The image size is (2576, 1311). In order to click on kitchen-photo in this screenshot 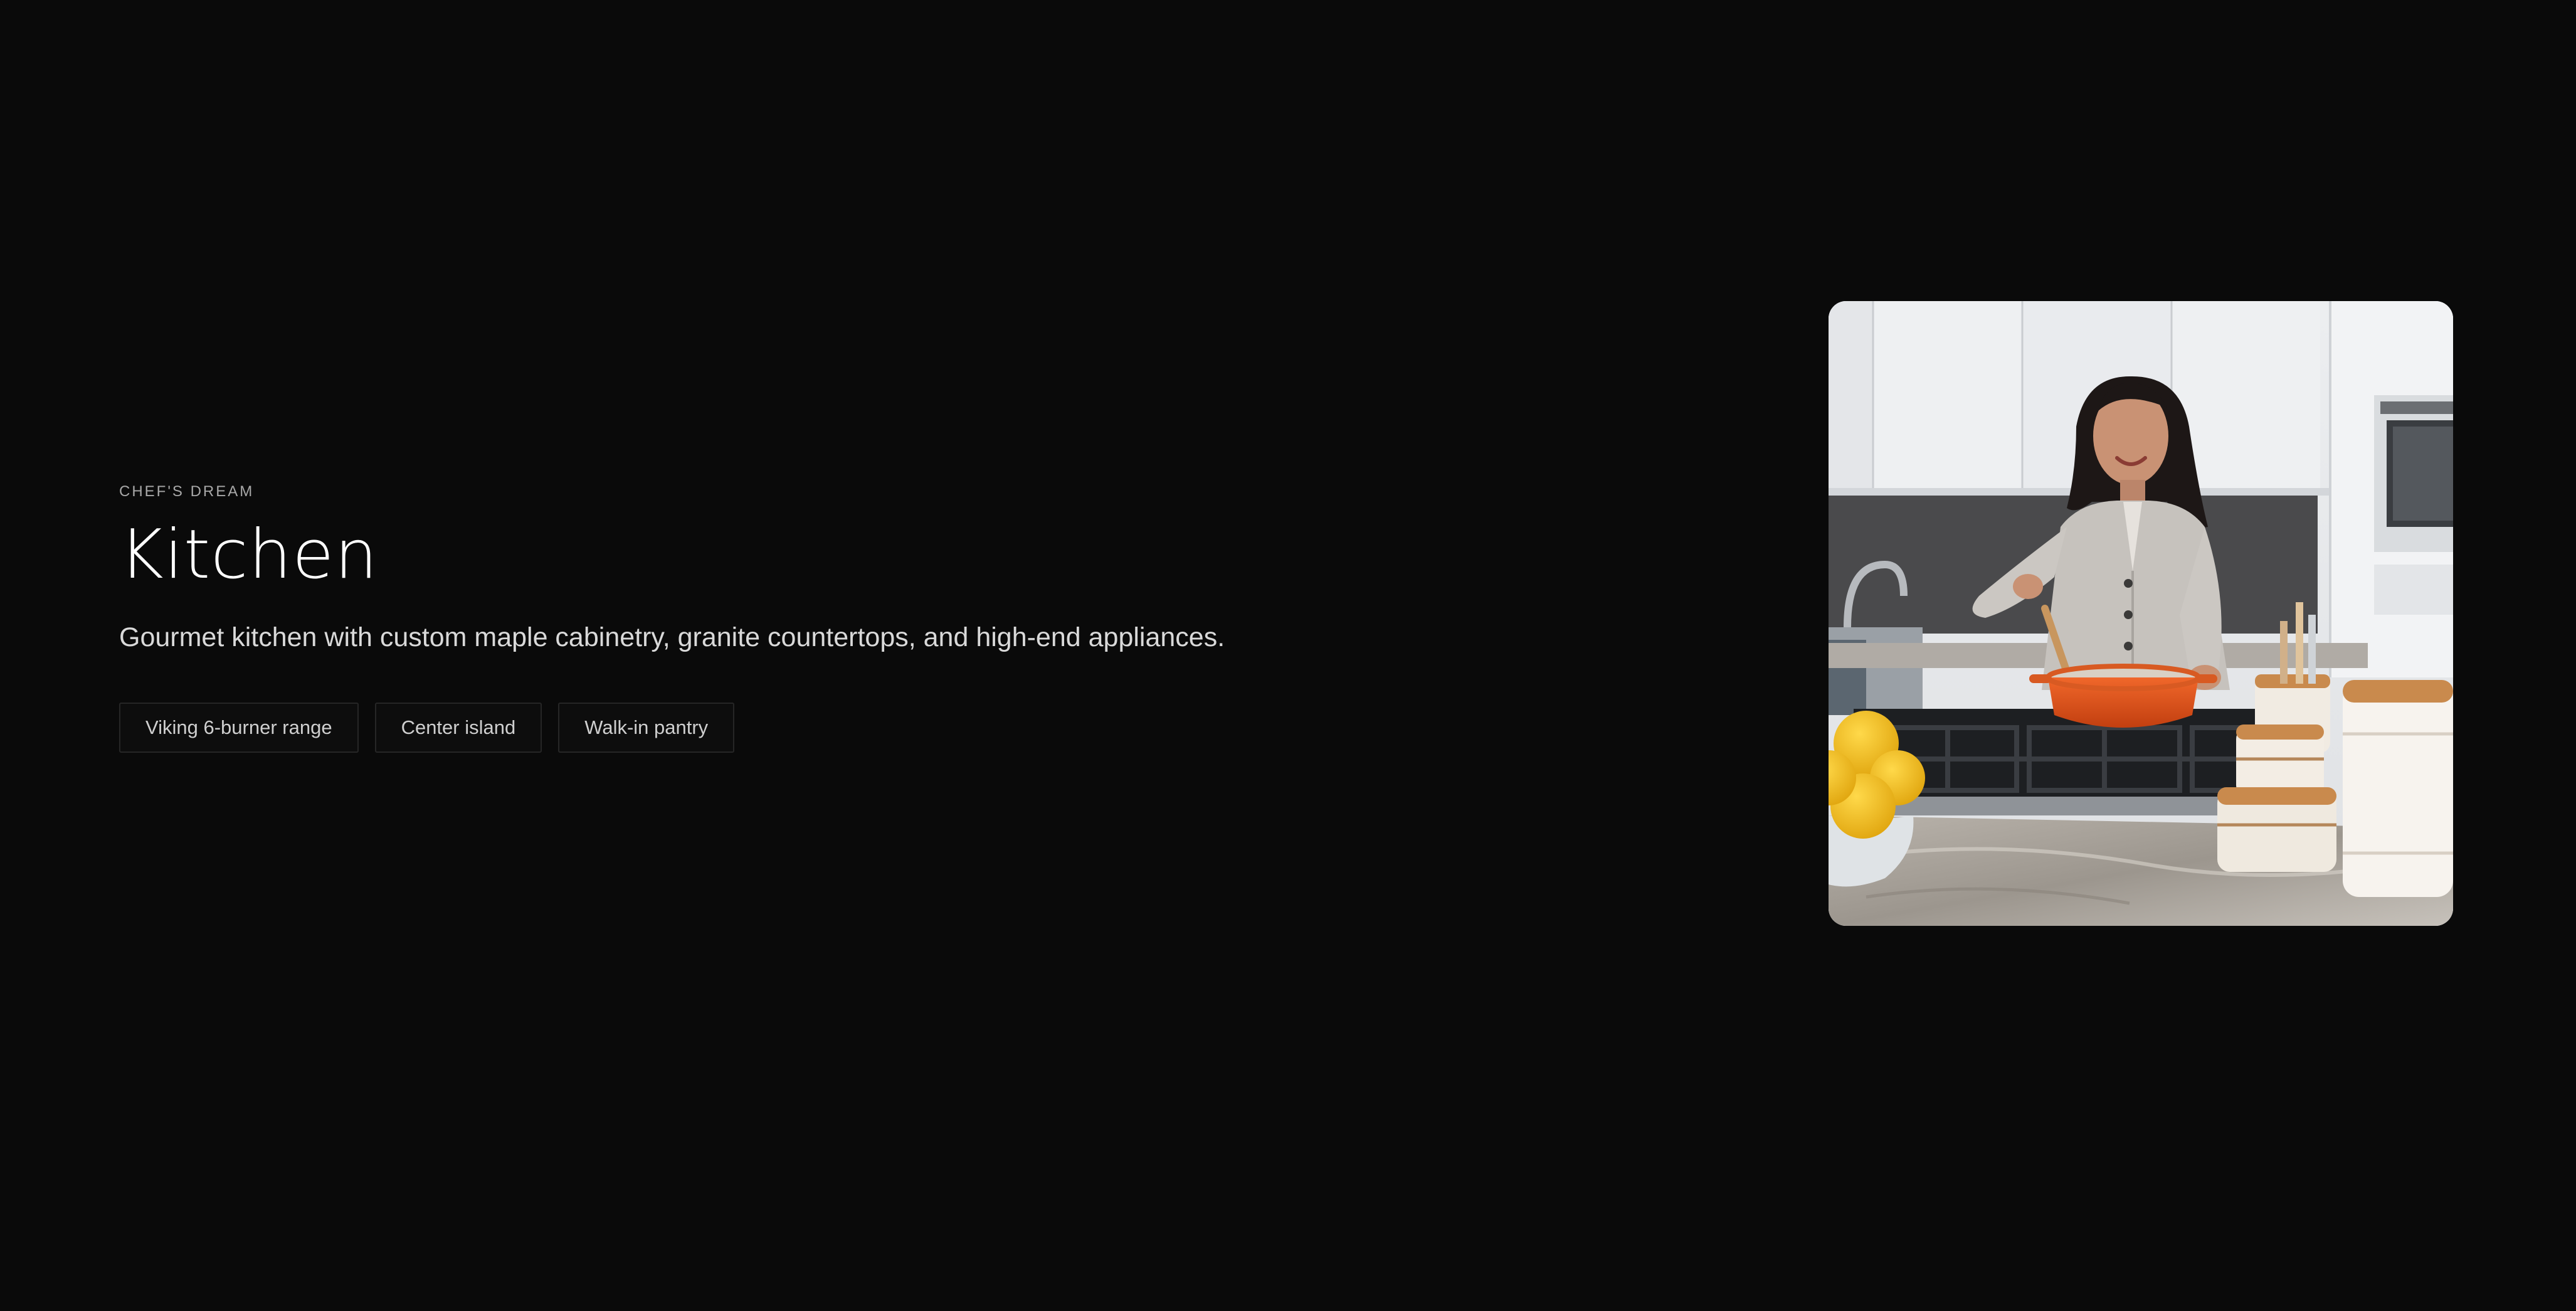, I will do `click(2141, 613)`.